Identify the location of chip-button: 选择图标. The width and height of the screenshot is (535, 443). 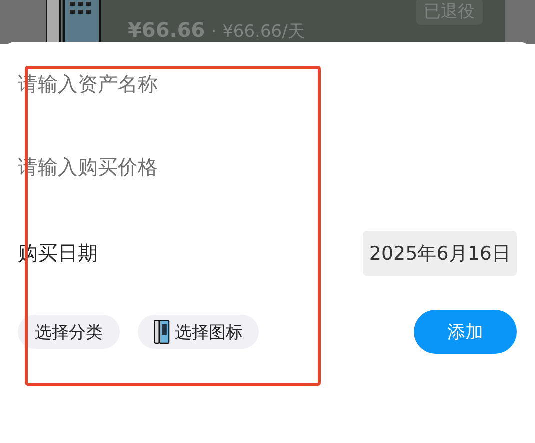
(198, 332).